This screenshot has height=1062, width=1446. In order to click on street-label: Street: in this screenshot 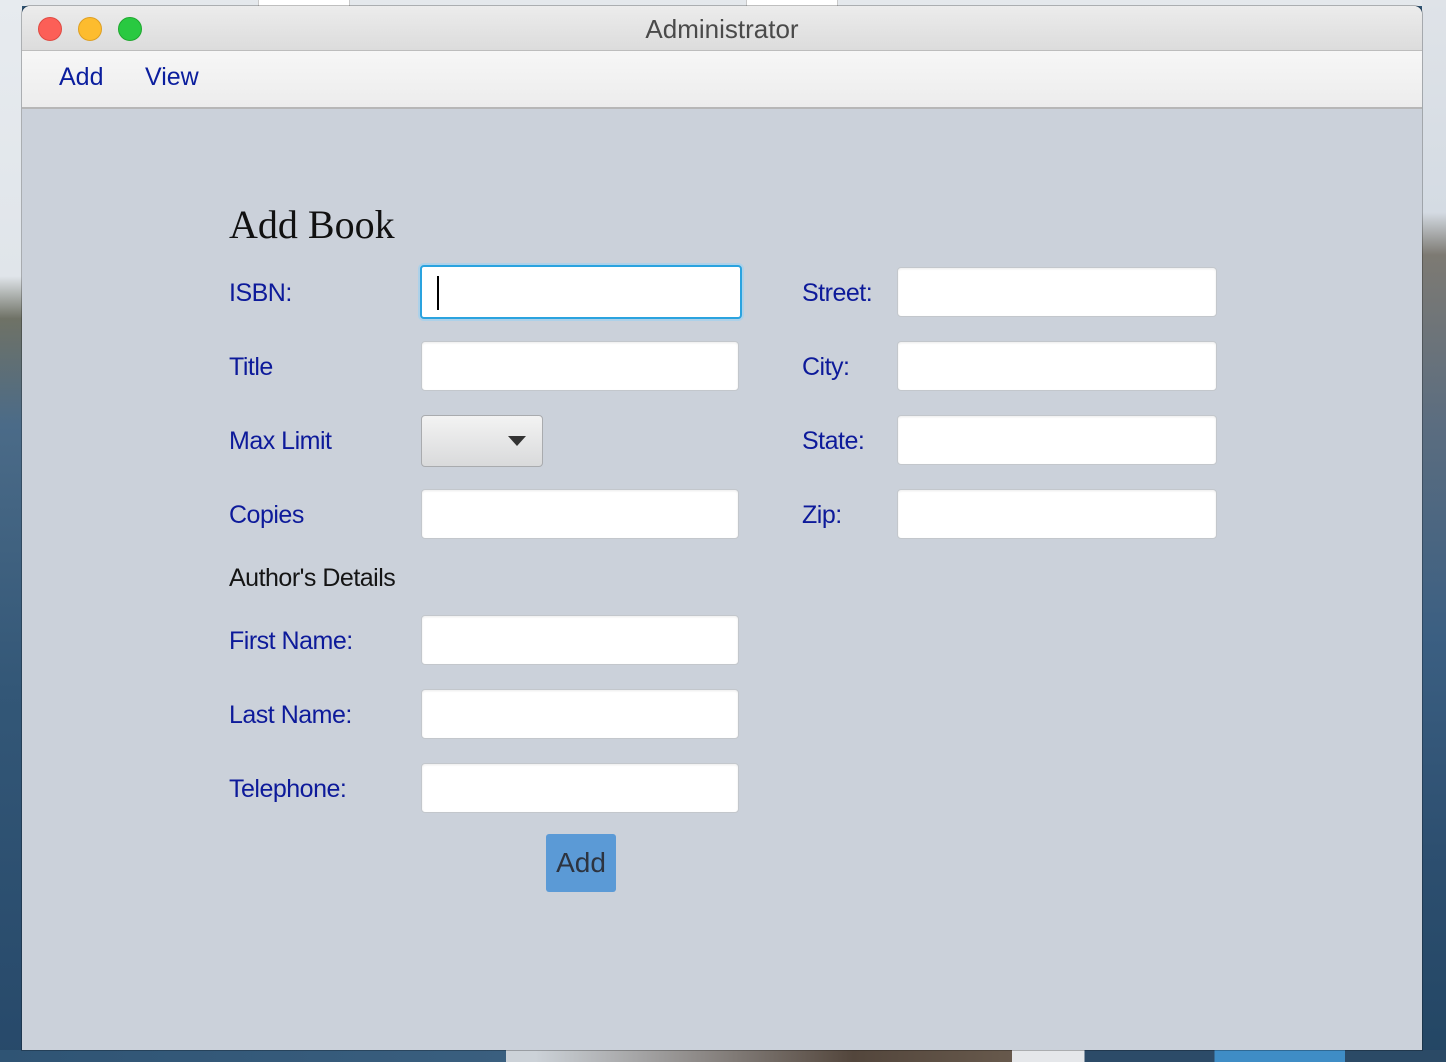, I will do `click(837, 293)`.